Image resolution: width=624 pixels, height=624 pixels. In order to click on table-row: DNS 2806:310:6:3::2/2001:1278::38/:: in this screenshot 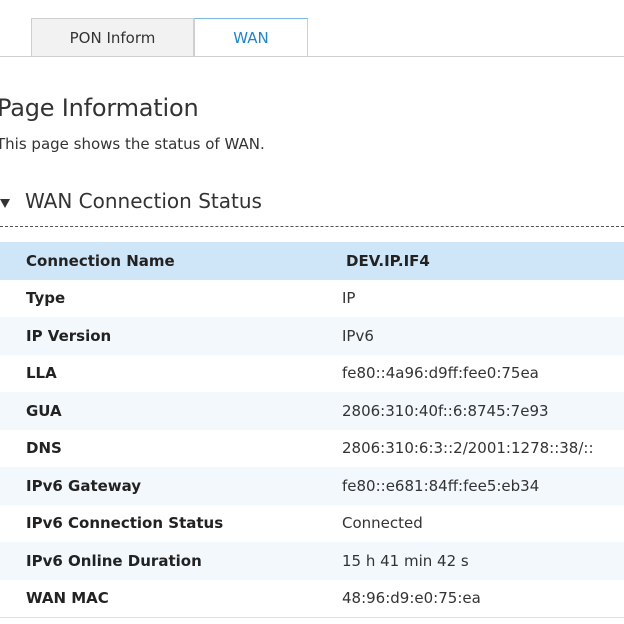, I will do `click(312, 448)`.